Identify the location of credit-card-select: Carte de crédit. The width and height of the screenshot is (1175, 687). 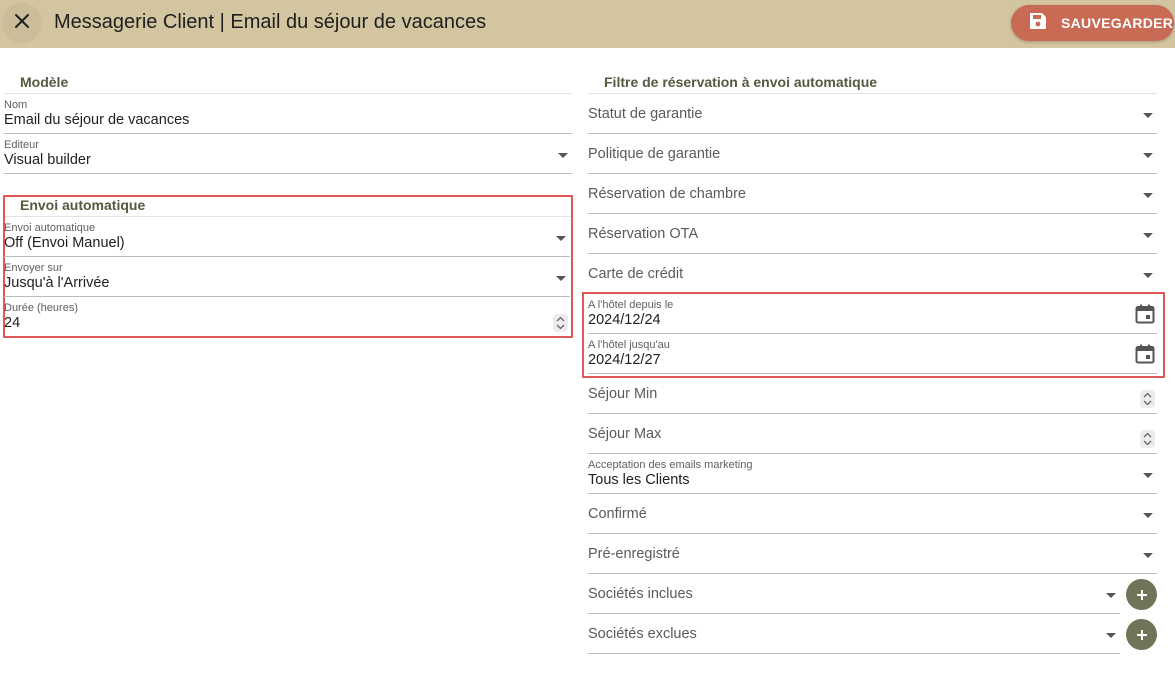
(872, 273).